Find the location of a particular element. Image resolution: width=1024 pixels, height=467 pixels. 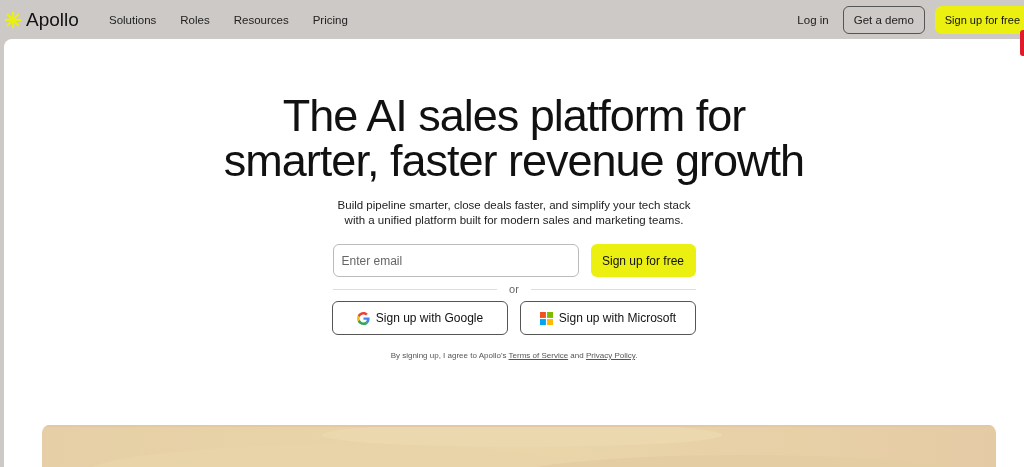

login-link: Log in is located at coordinates (813, 19).